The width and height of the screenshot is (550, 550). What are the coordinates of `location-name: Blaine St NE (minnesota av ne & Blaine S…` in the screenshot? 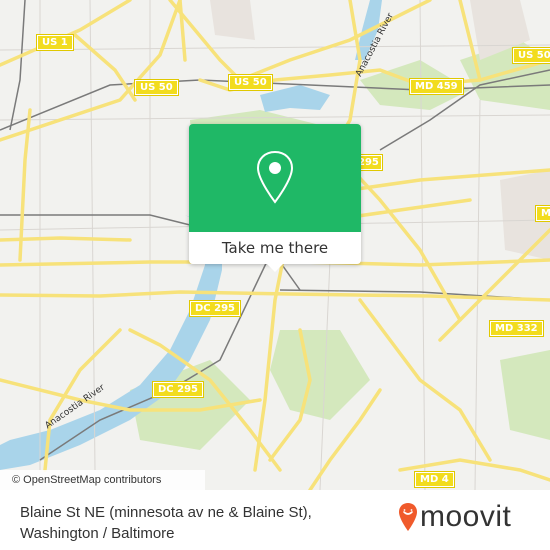 It's located at (166, 512).